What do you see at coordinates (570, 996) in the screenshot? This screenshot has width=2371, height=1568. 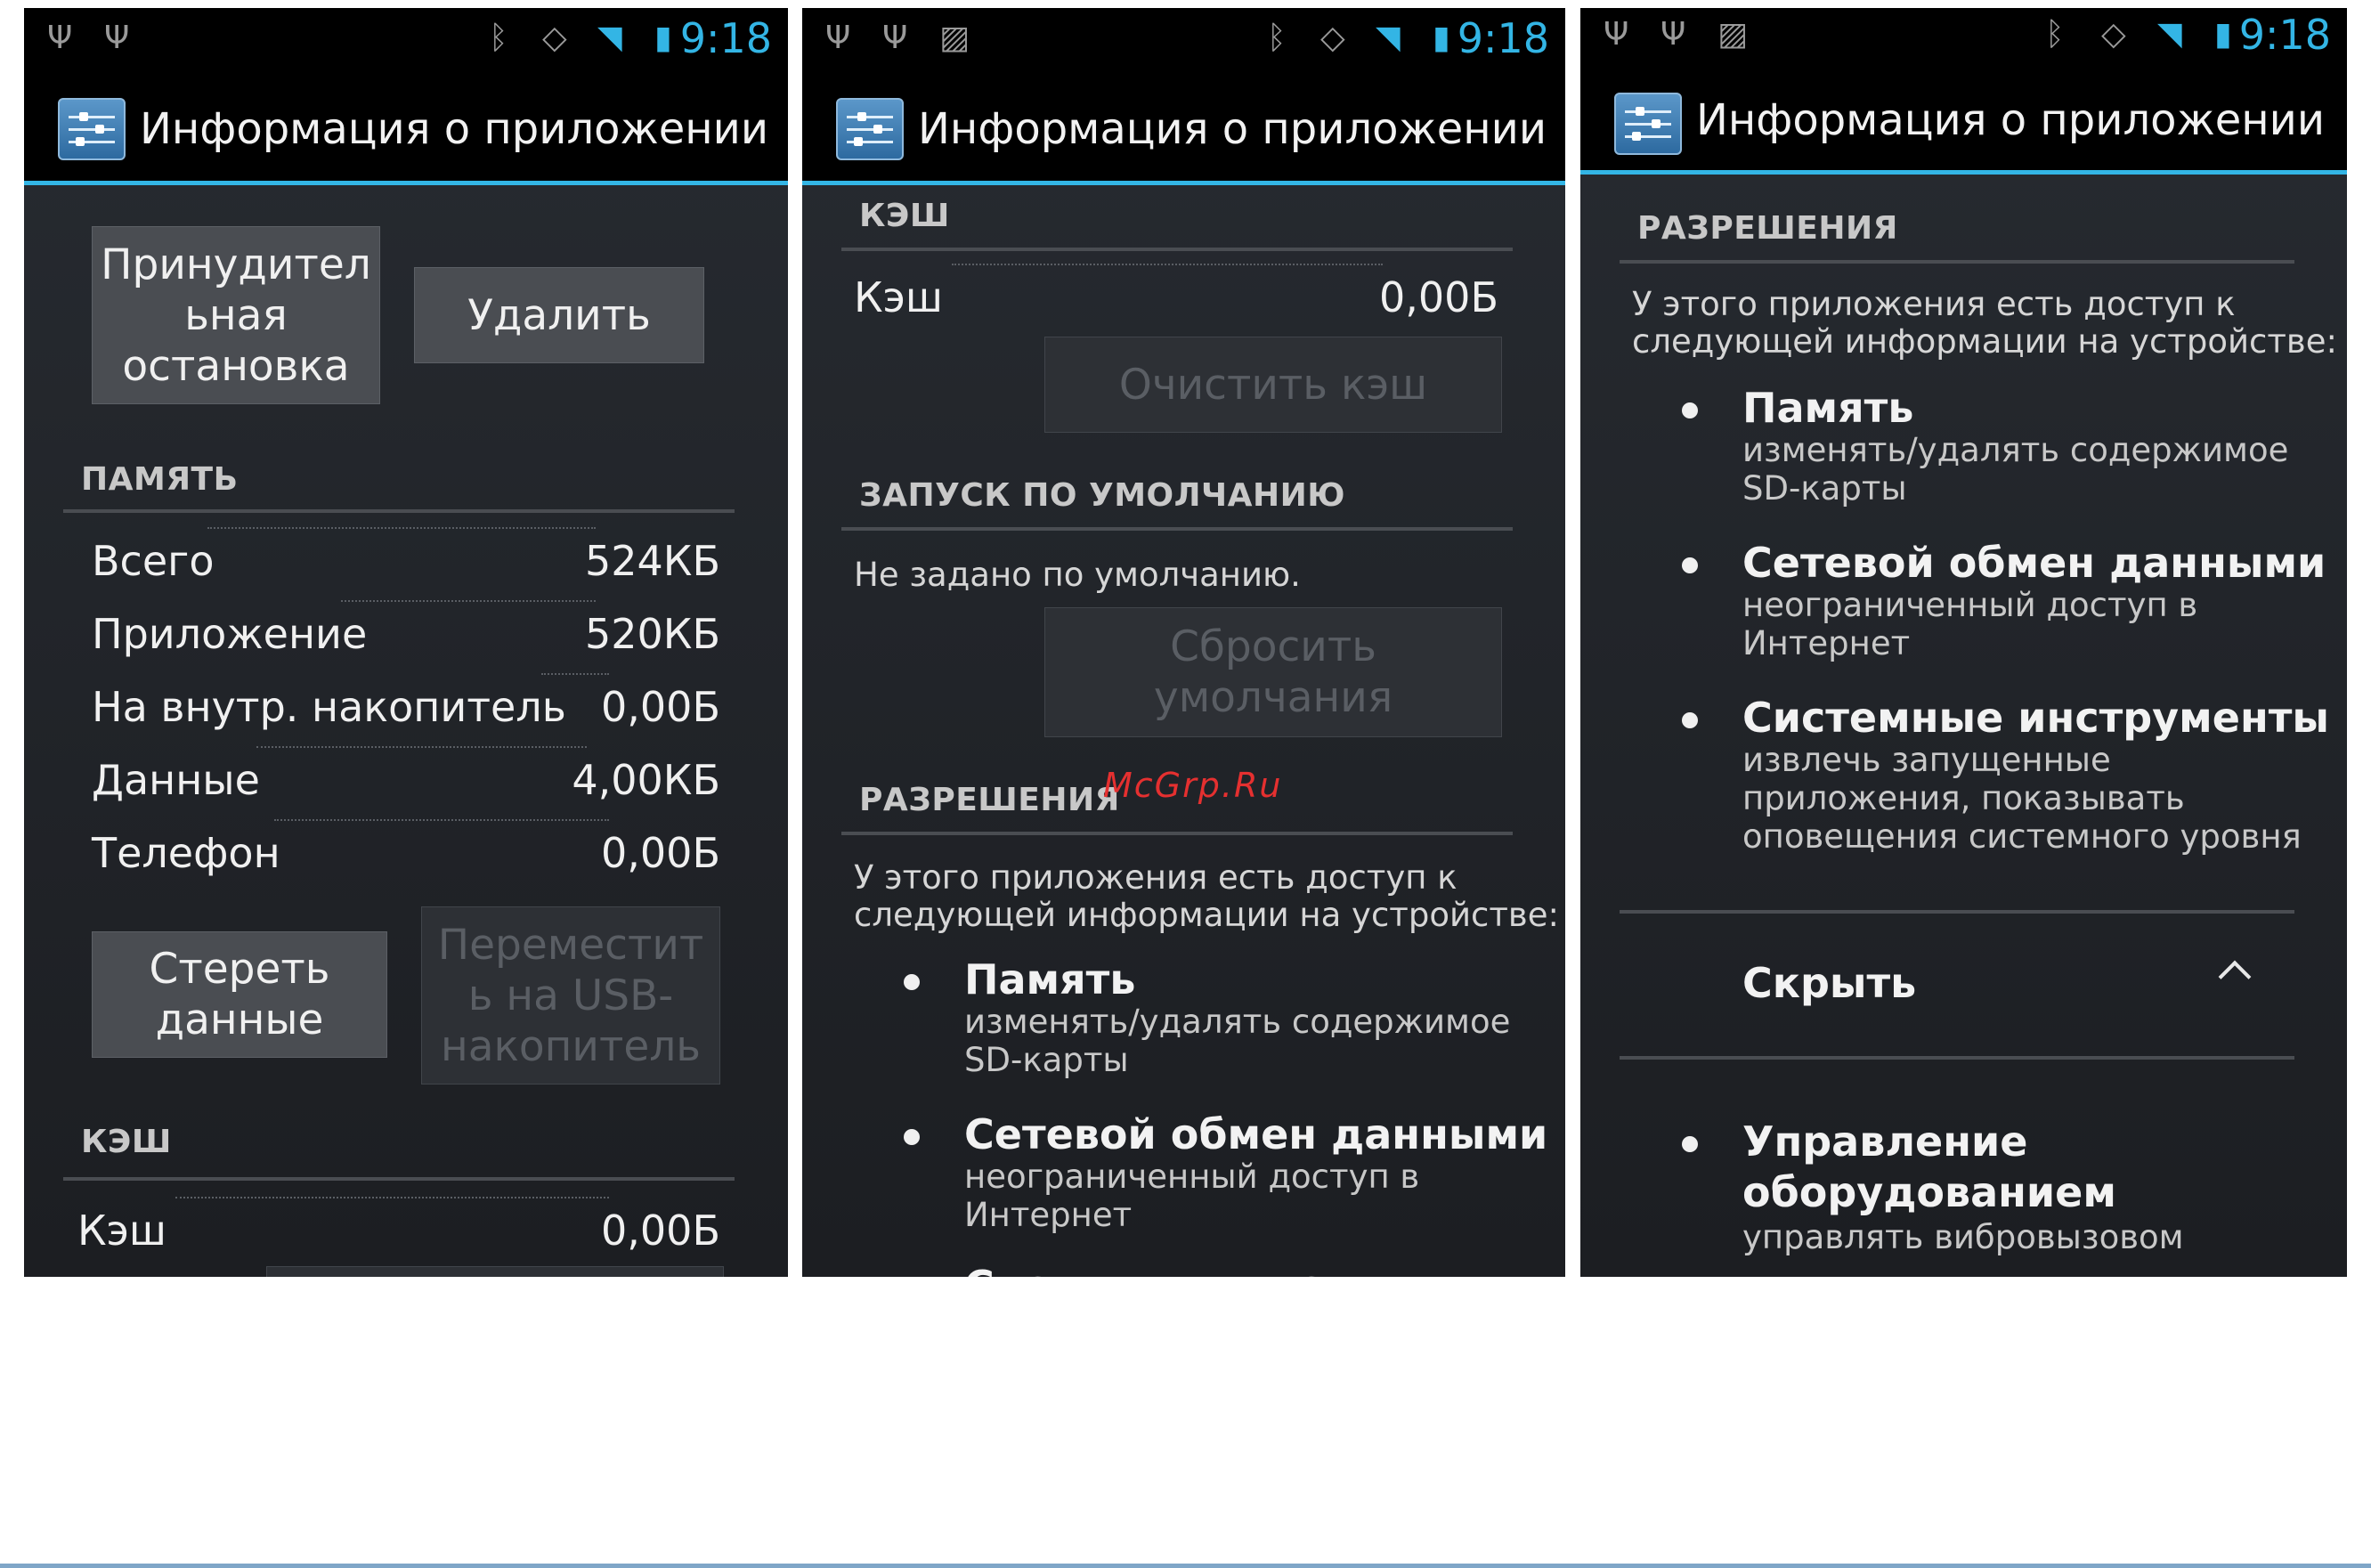 I see `move-to-usb-button: Переместит ь на USB- накопитель` at bounding box center [570, 996].